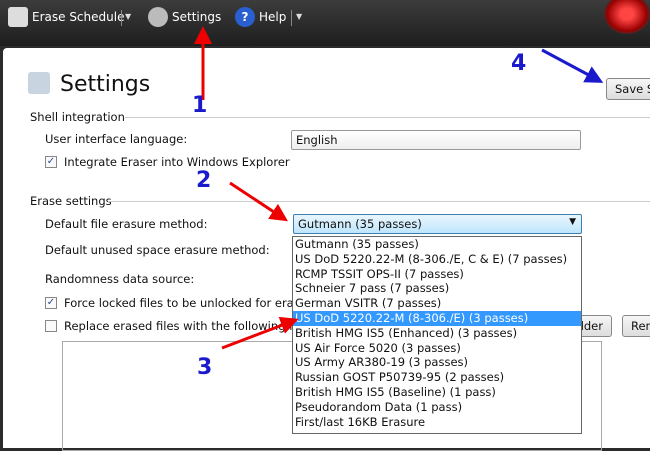 The width and height of the screenshot is (650, 451). What do you see at coordinates (205, 367) in the screenshot?
I see `annotation-3: 3` at bounding box center [205, 367].